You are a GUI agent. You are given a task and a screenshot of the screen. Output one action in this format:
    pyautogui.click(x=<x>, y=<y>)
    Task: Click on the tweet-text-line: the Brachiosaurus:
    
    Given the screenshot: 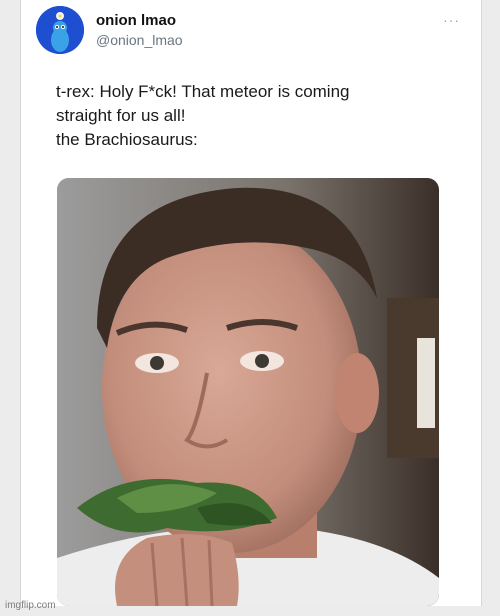 What is the action you would take?
    pyautogui.click(x=127, y=139)
    